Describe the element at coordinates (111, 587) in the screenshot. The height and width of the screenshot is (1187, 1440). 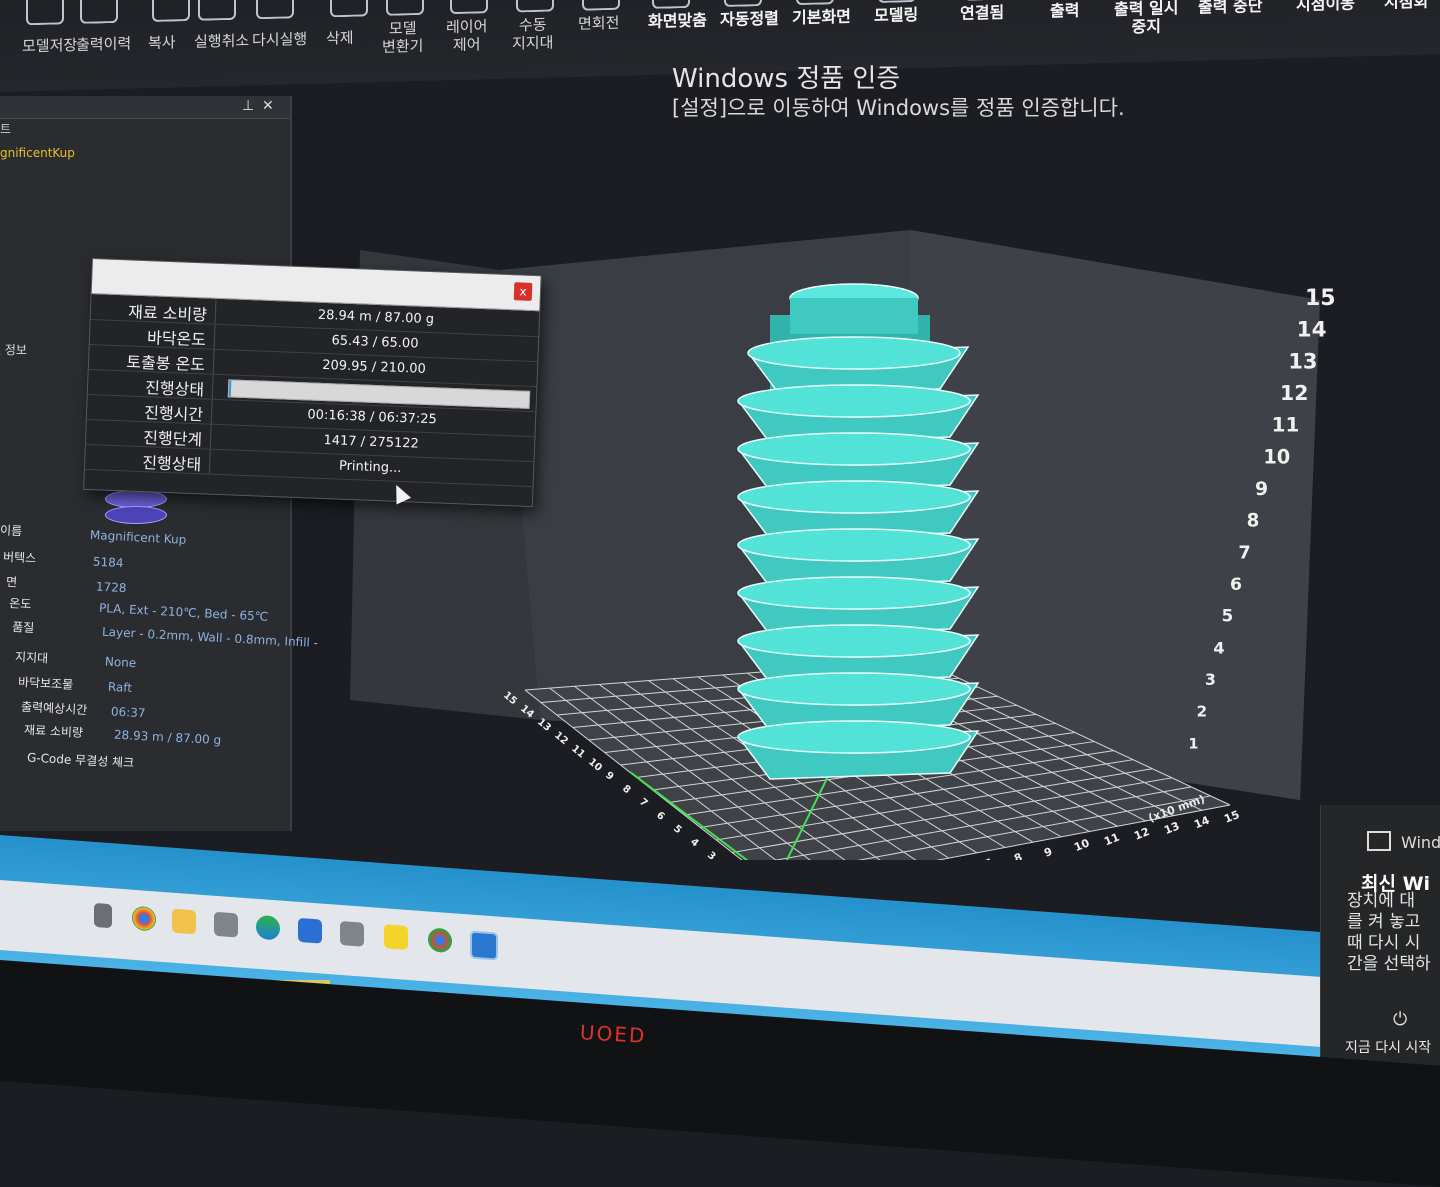
I see `model-info-value: 1728` at that location.